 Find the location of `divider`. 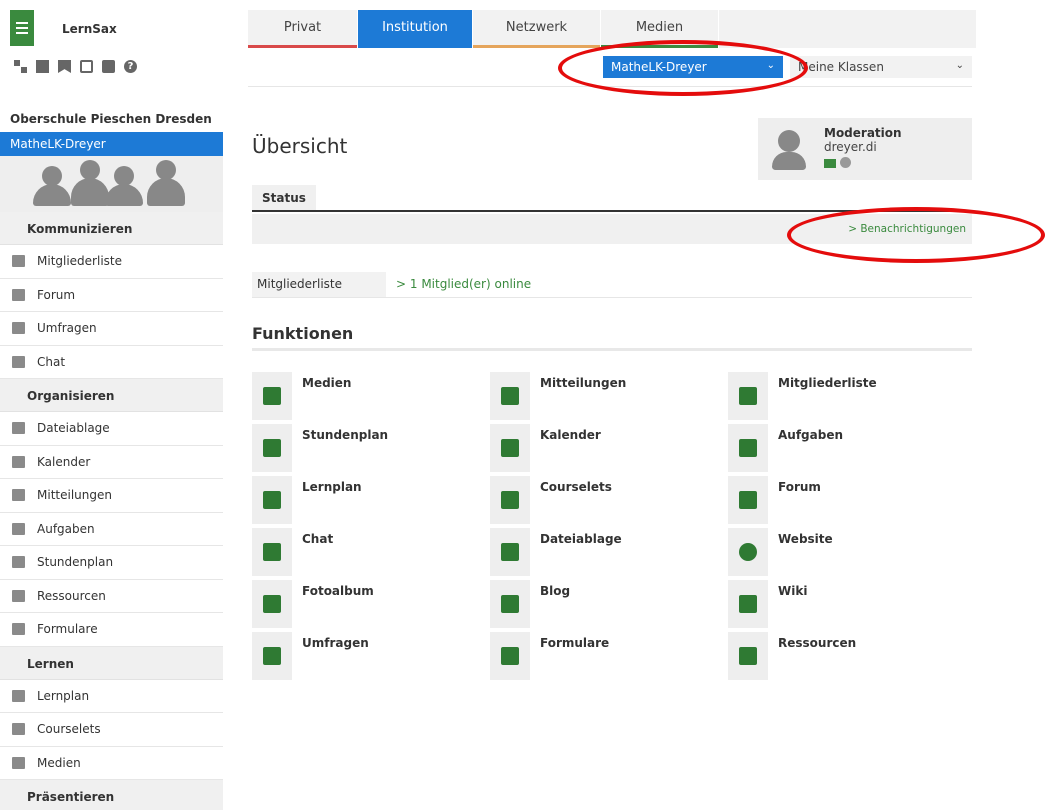

divider is located at coordinates (610, 86).